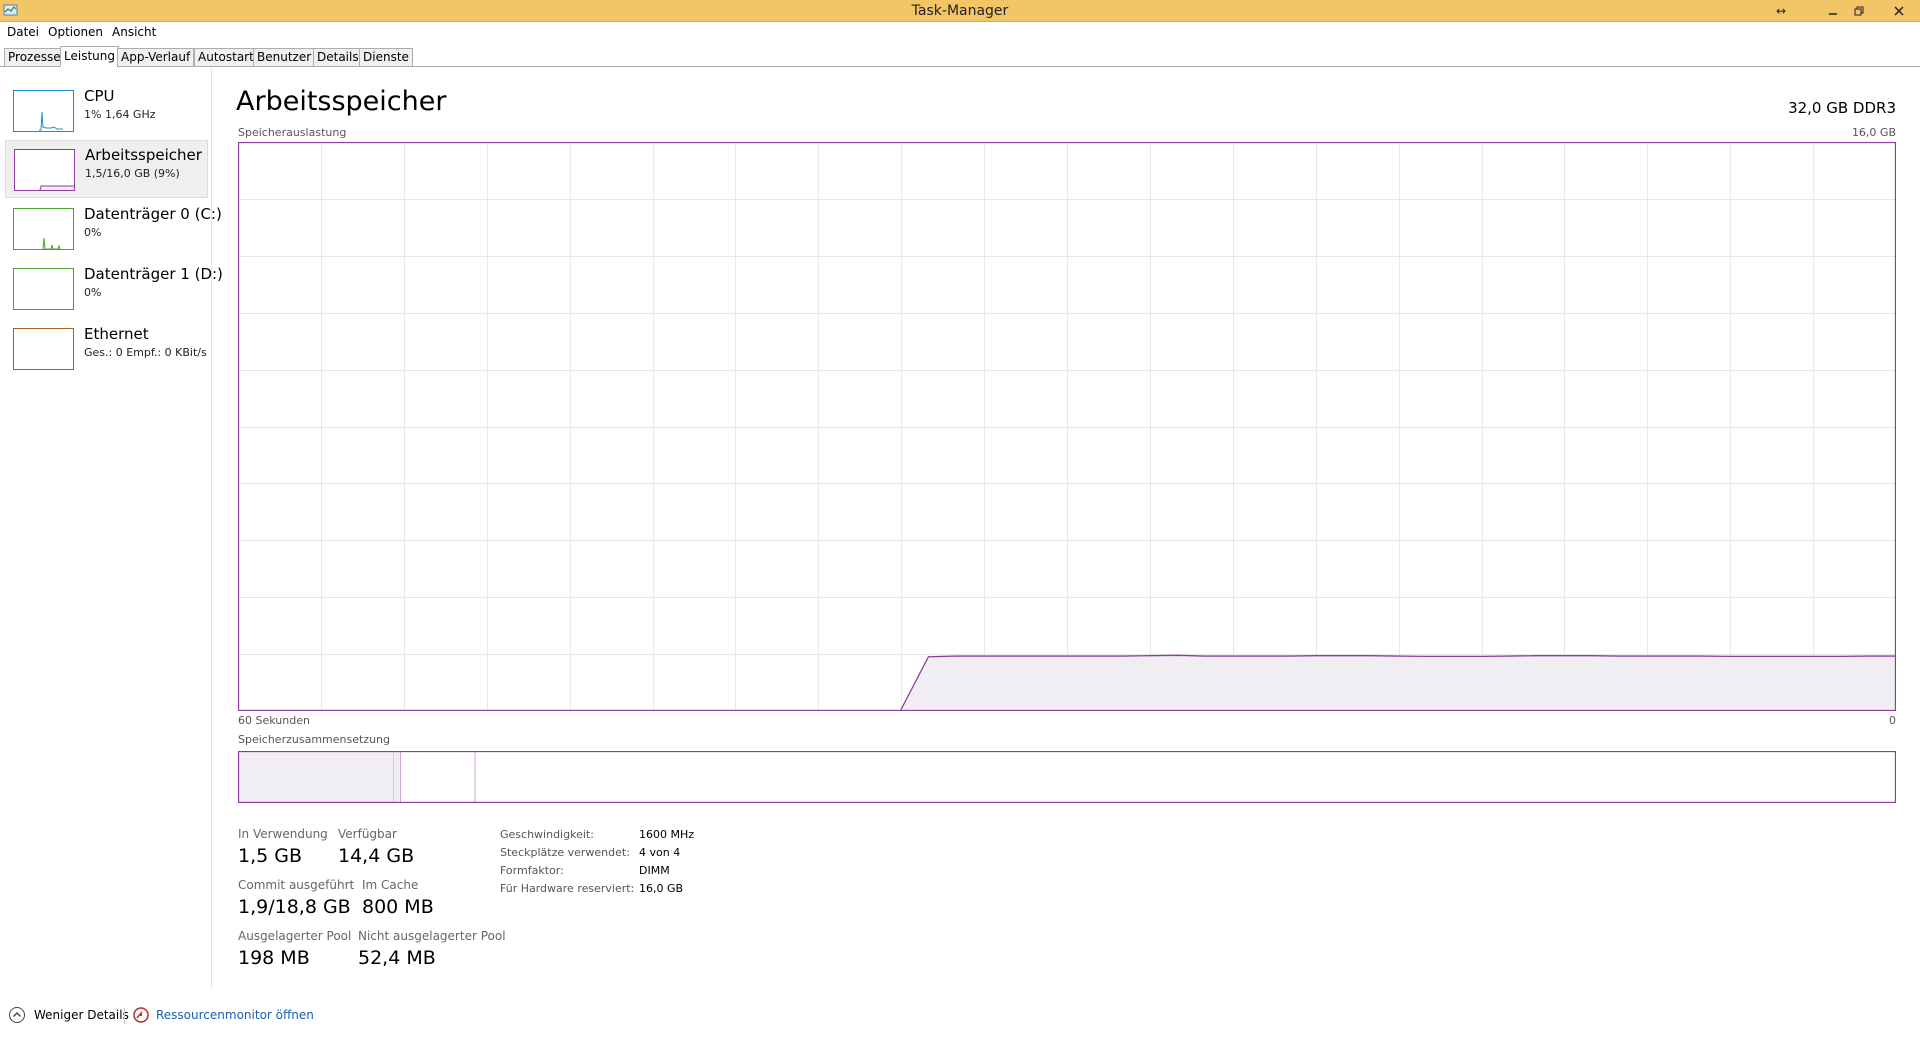 The height and width of the screenshot is (1040, 1920). I want to click on sidebar-item-sublabel: Ges.: 0 Empf.: 0 KBit/s, so click(145, 352).